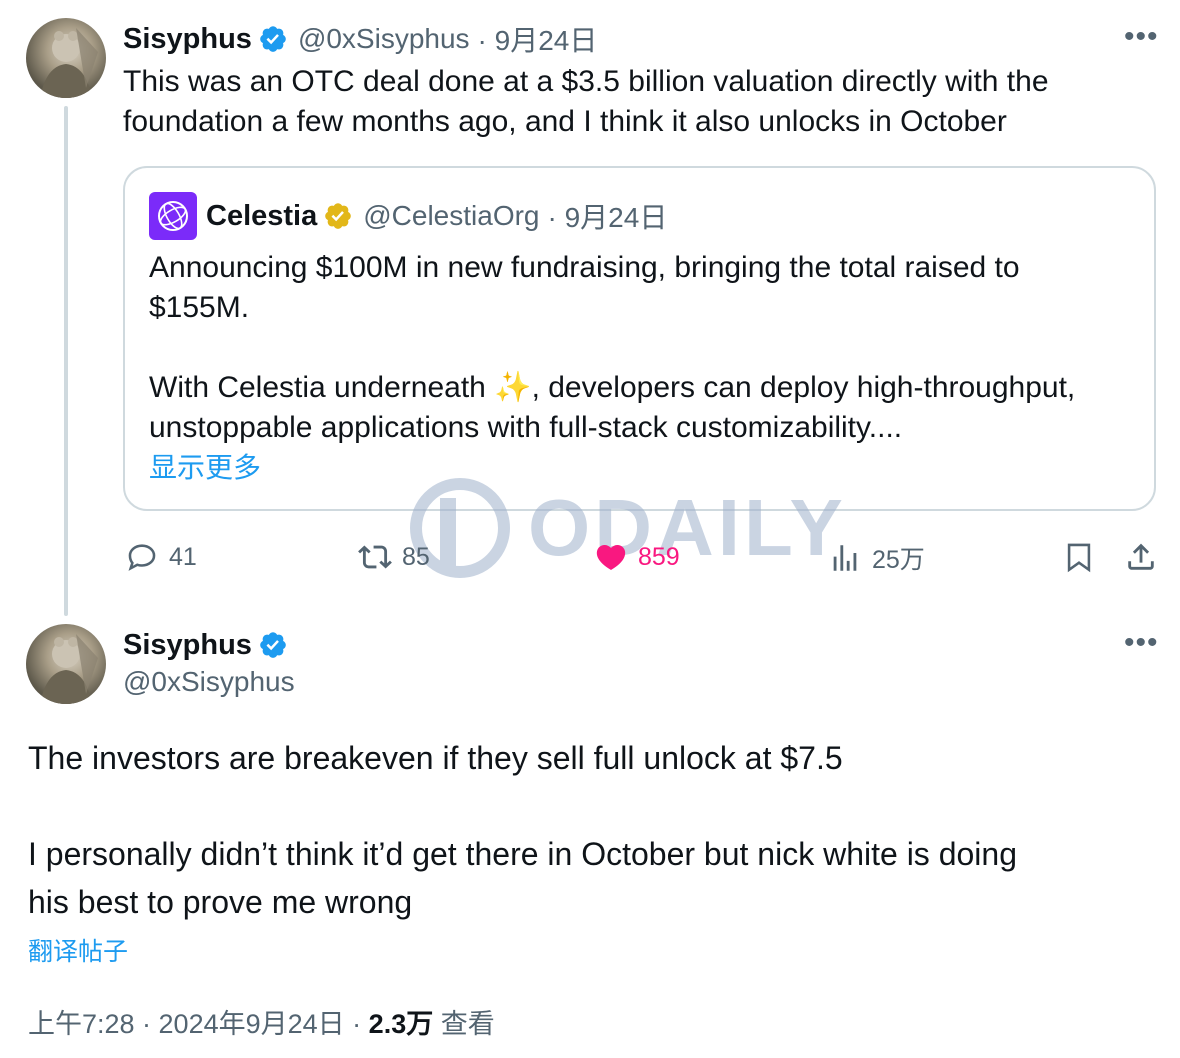 This screenshot has width=1180, height=1058. Describe the element at coordinates (803, 387) in the screenshot. I see `quote-text-part: , developers can deploy high-throughput,` at that location.